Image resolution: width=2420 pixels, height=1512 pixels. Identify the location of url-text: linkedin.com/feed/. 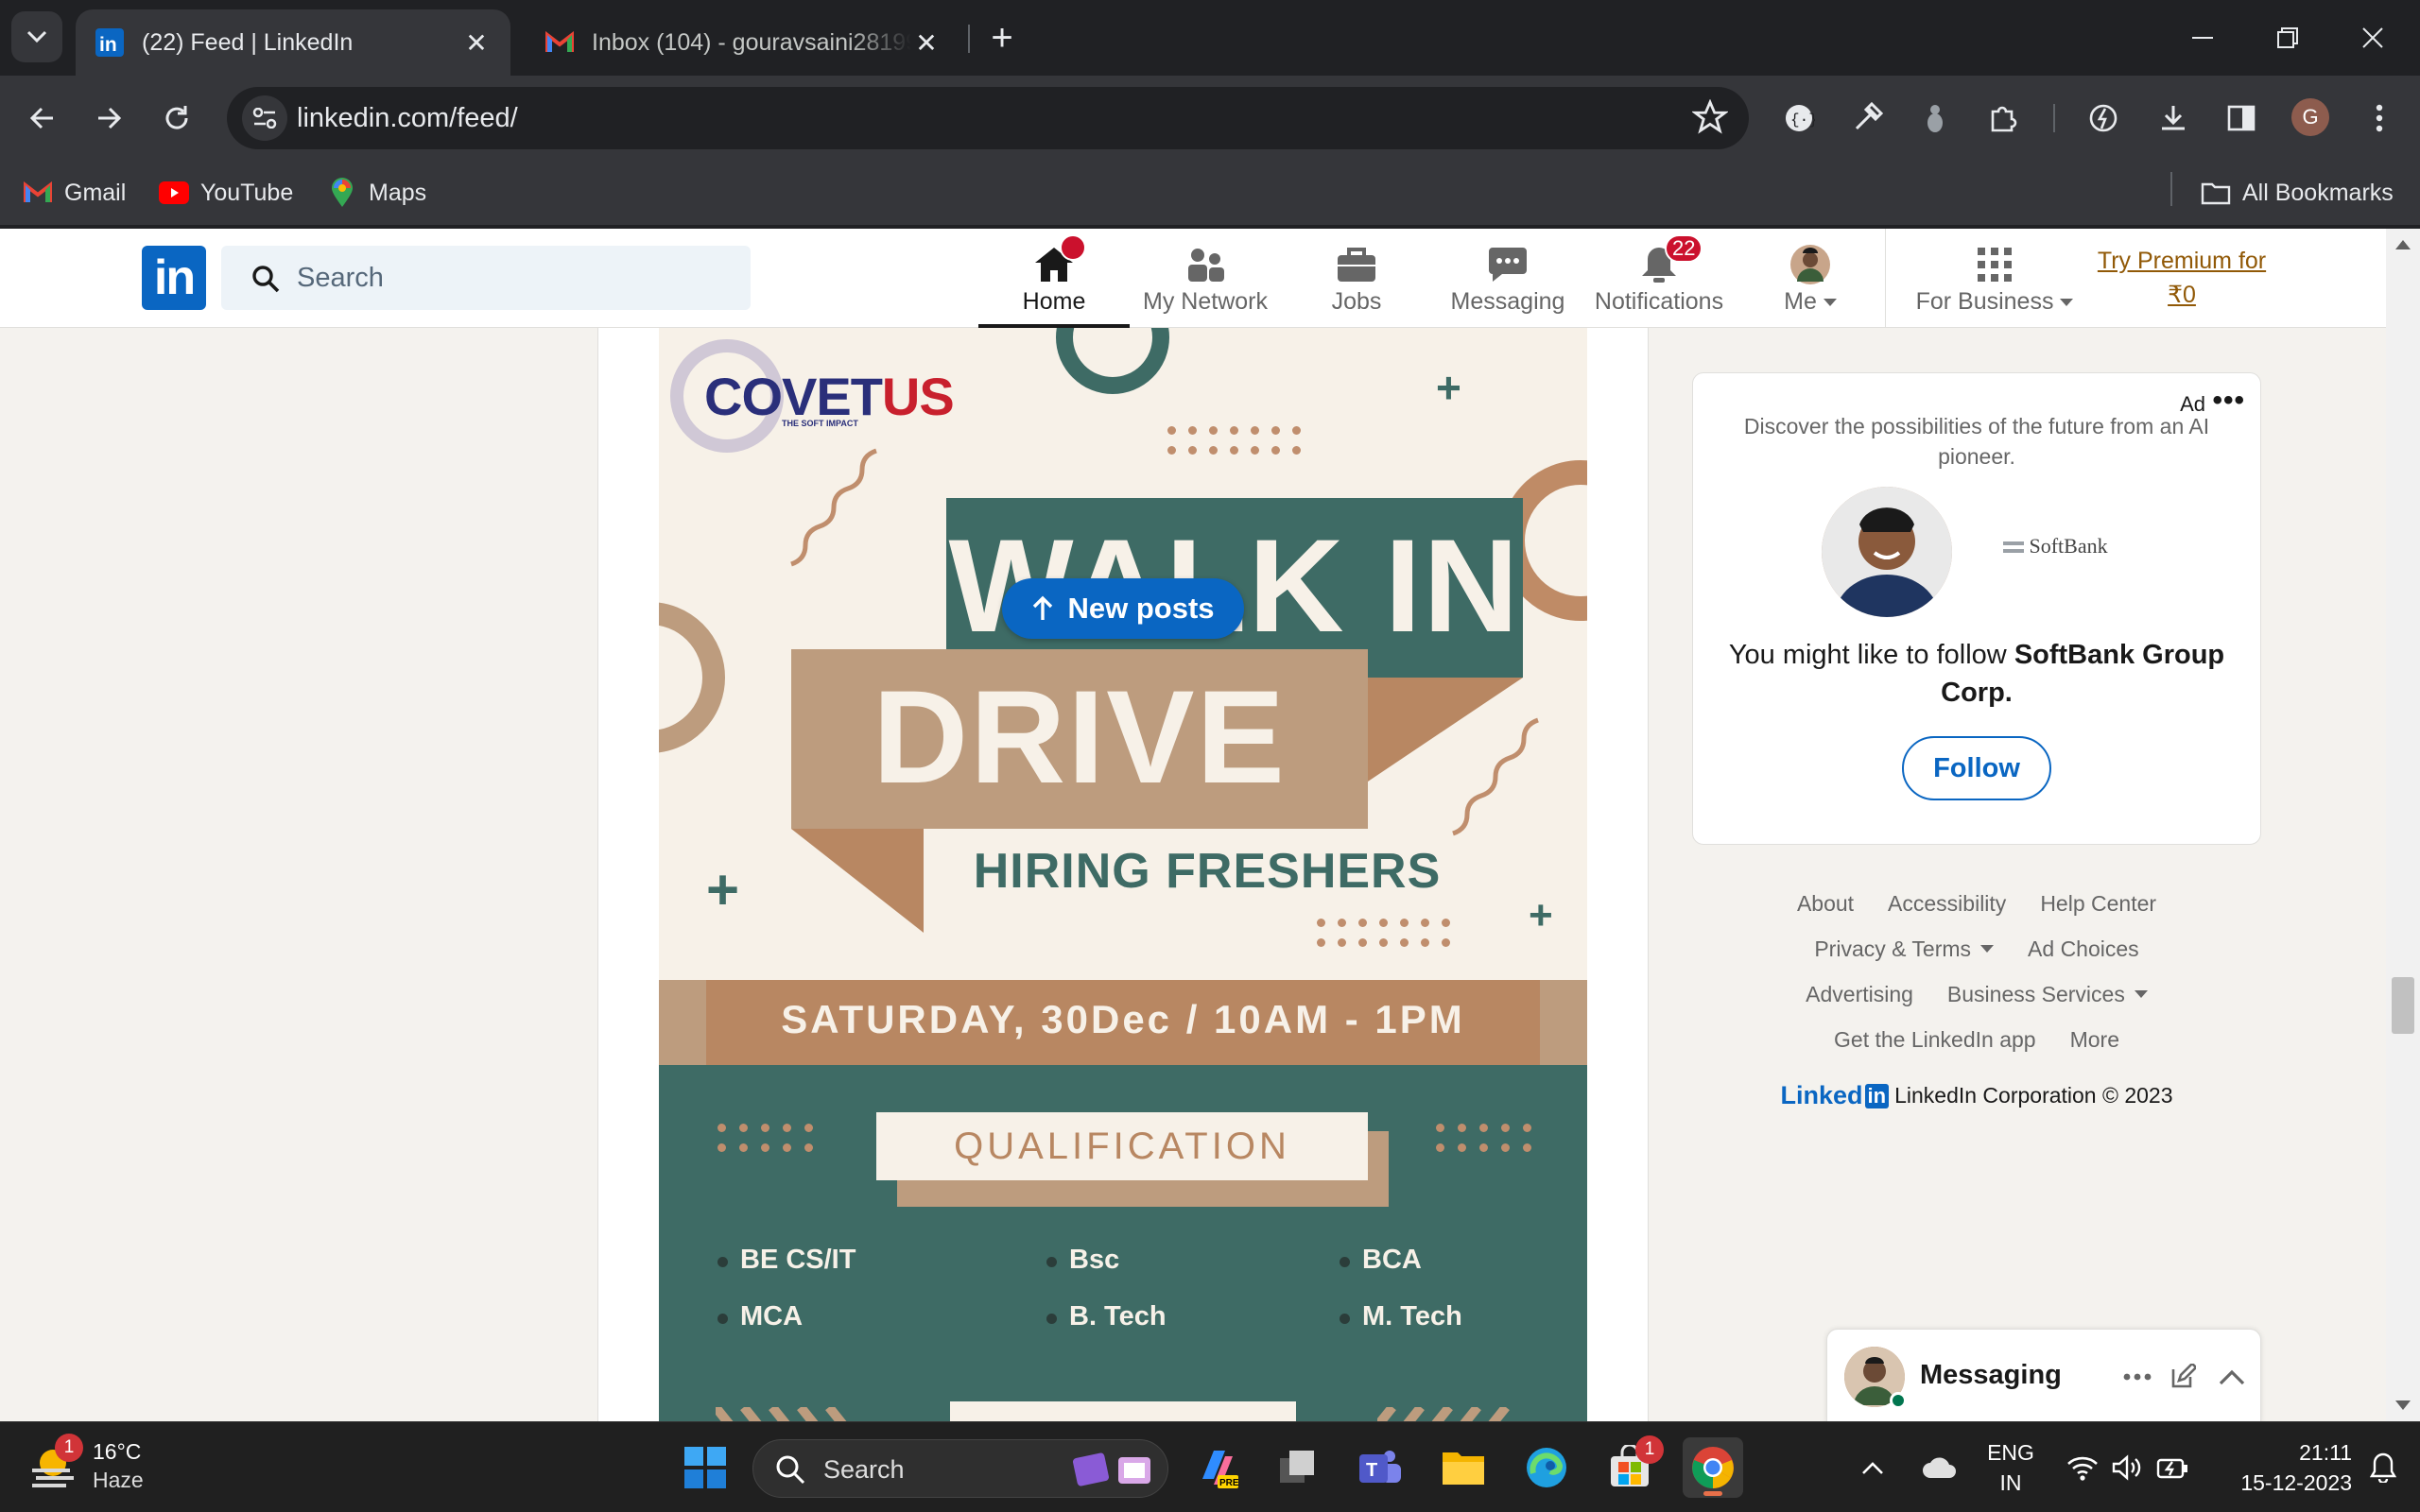
(407, 118).